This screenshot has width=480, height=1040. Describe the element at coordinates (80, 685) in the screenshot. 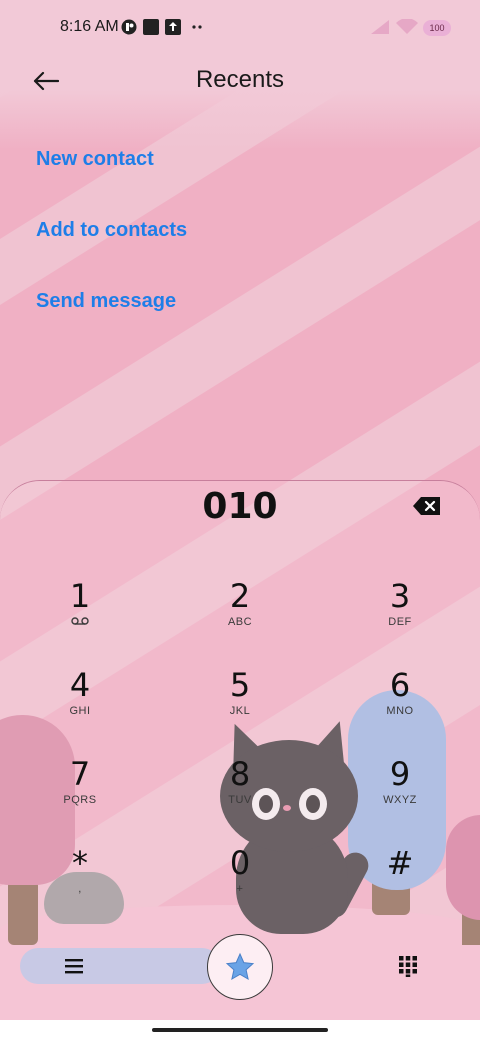

I see `key-digit: 4` at that location.